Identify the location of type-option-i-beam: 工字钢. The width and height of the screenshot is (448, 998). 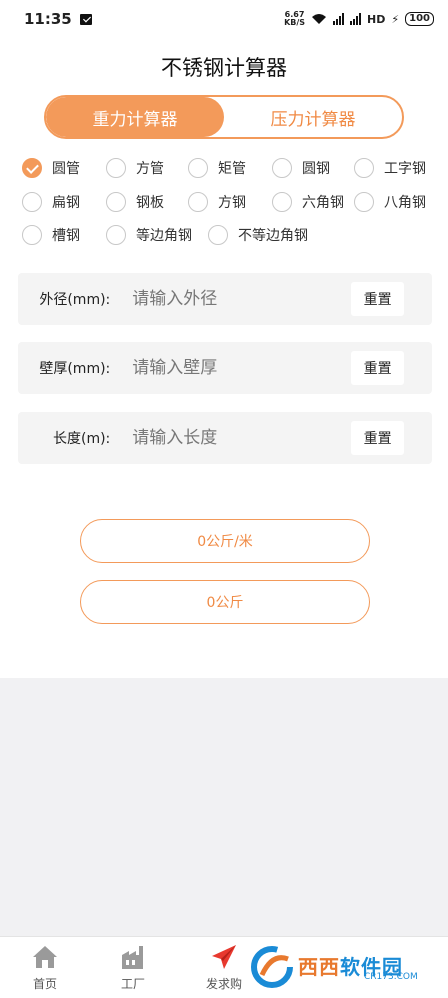
(390, 168).